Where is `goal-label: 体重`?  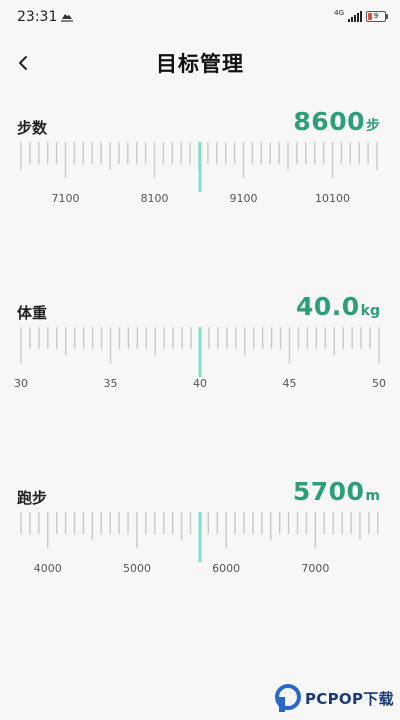 goal-label: 体重 is located at coordinates (32, 313).